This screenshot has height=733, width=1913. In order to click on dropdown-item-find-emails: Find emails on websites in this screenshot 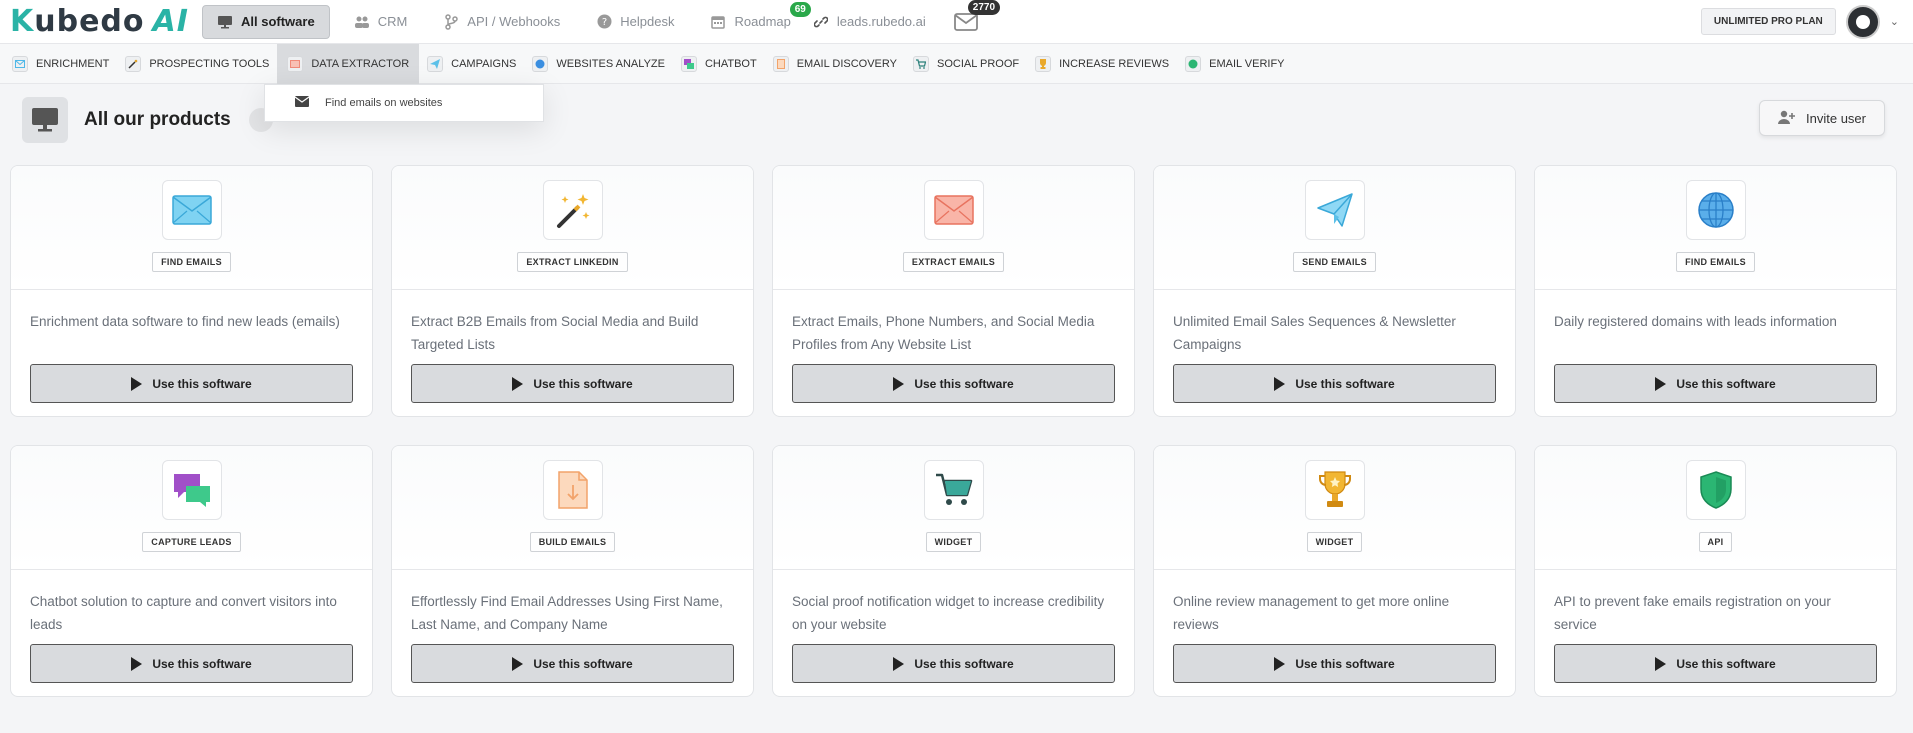, I will do `click(383, 103)`.